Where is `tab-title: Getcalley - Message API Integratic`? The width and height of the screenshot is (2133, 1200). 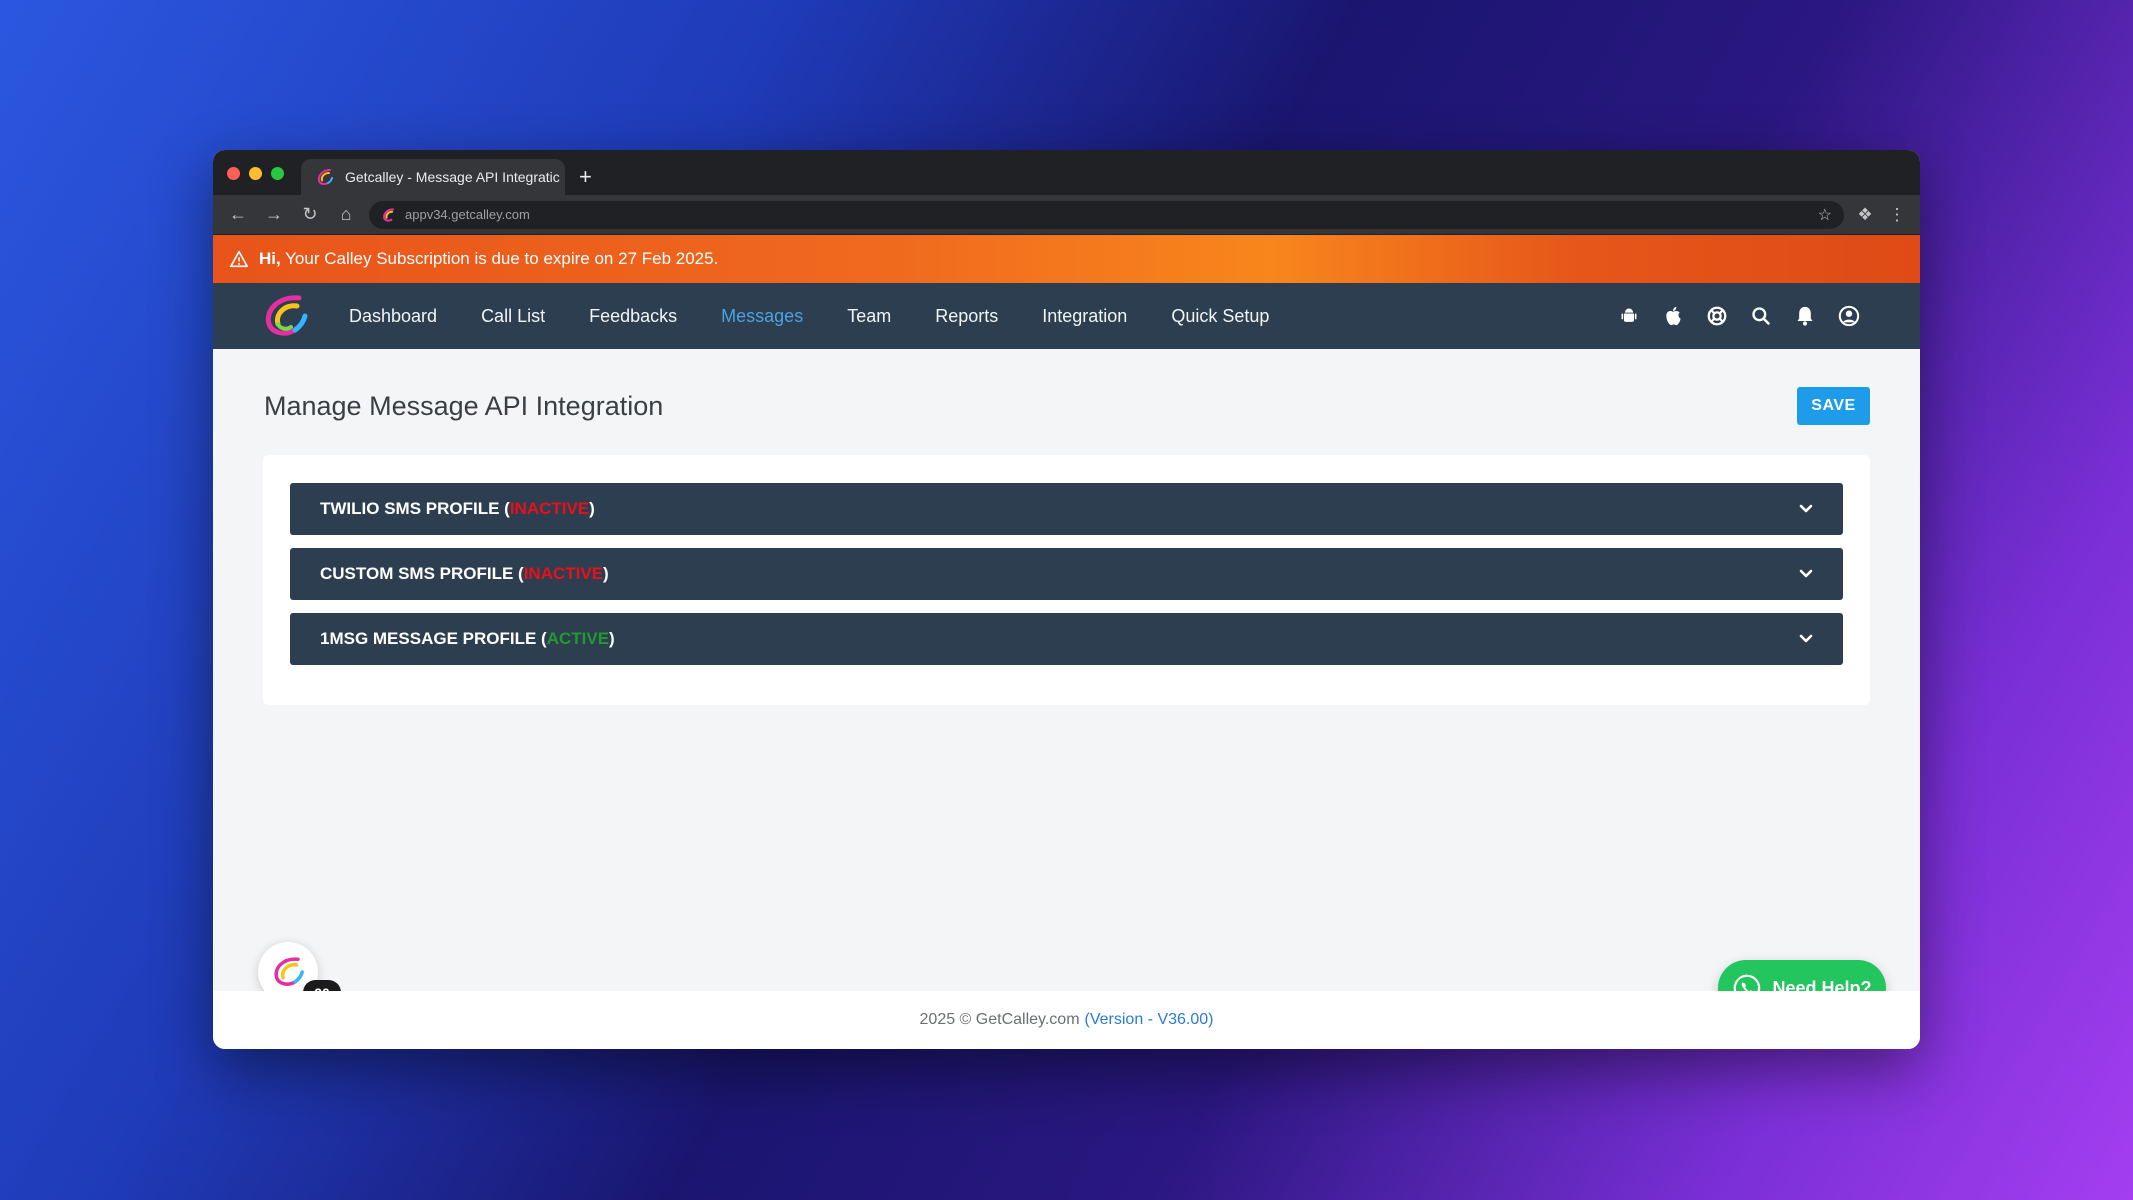
tab-title: Getcalley - Message API Integratic is located at coordinates (452, 177).